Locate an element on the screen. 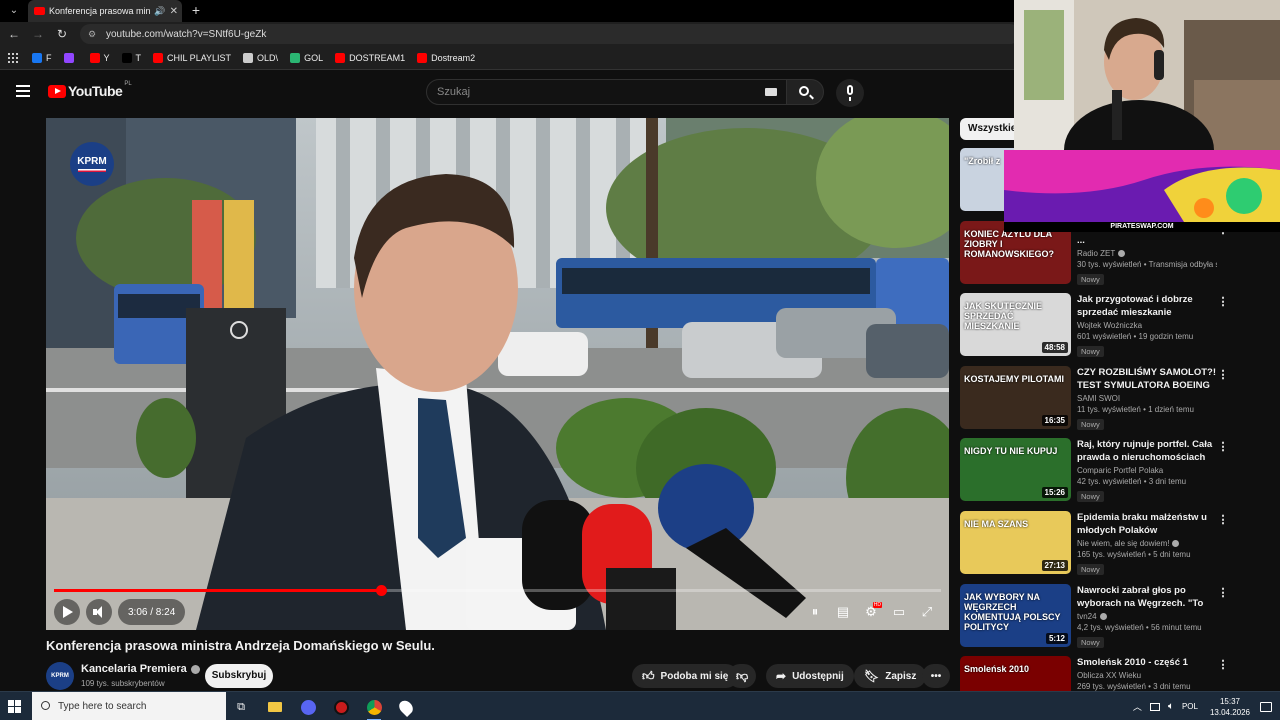  video-thumbnail: NIE MA SZANS 27:13 is located at coordinates (1015, 542).